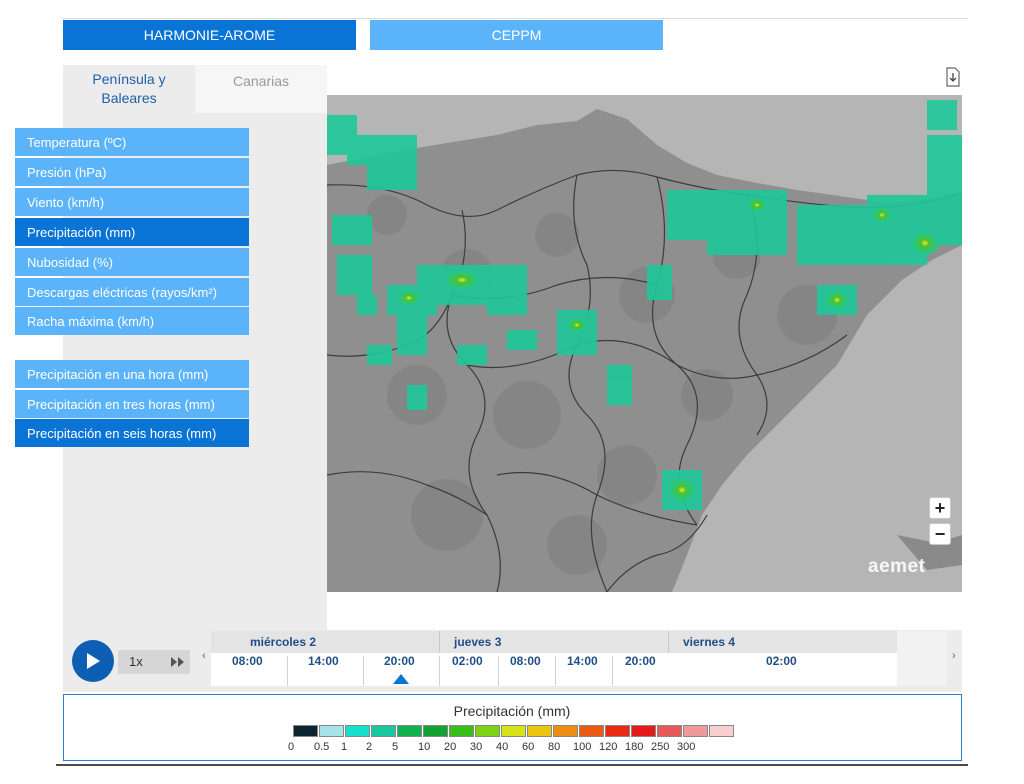 Image resolution: width=1024 pixels, height=784 pixels. What do you see at coordinates (136, 661) in the screenshot?
I see `speed-label: 1x` at bounding box center [136, 661].